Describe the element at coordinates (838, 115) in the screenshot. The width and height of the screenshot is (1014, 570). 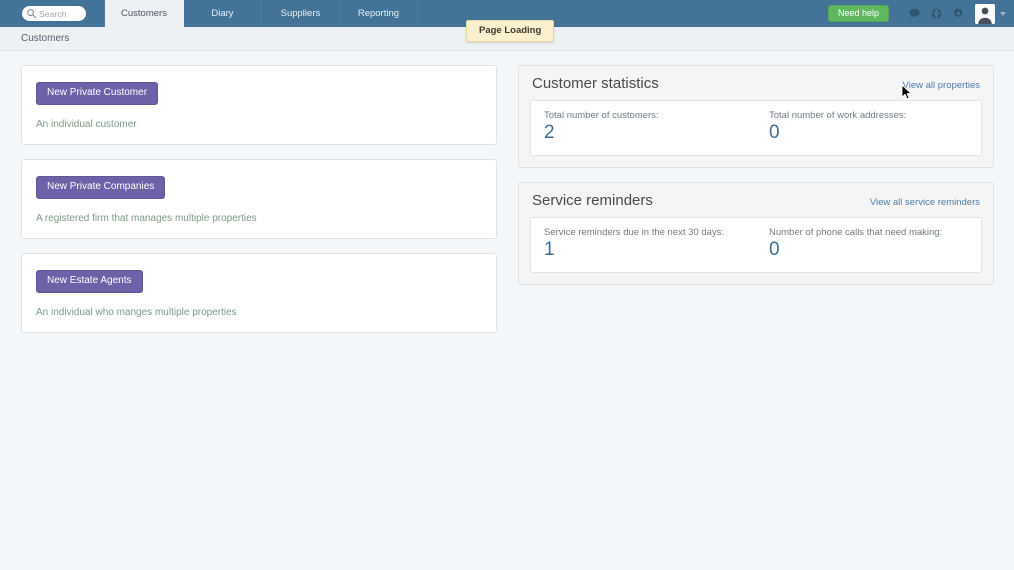
I see `stat-total-work-addresses-label: Total number of work addresses:` at that location.